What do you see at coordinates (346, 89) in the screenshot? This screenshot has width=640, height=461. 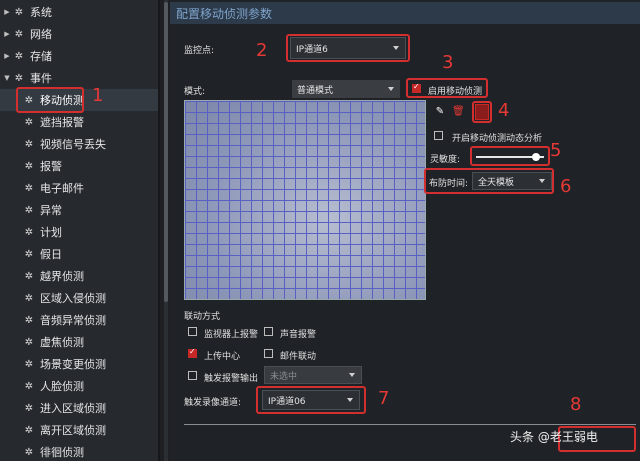 I see `mode-select: 普通模式` at bounding box center [346, 89].